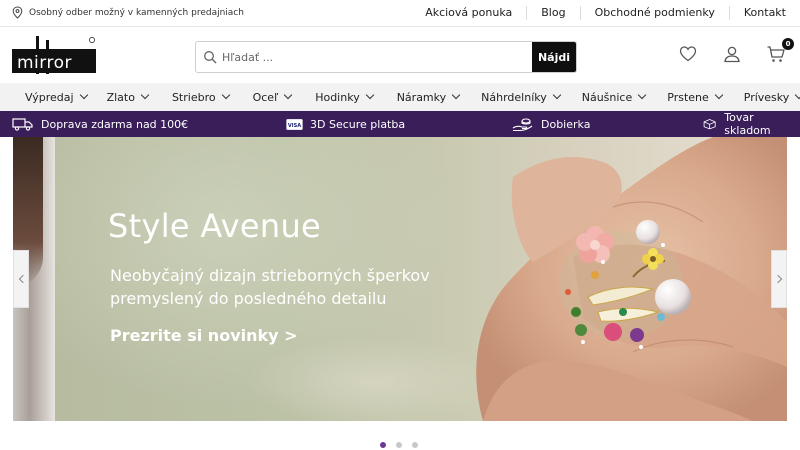 This screenshot has height=450, width=800. What do you see at coordinates (265, 97) in the screenshot?
I see `nav-item-label: Oceľ` at bounding box center [265, 97].